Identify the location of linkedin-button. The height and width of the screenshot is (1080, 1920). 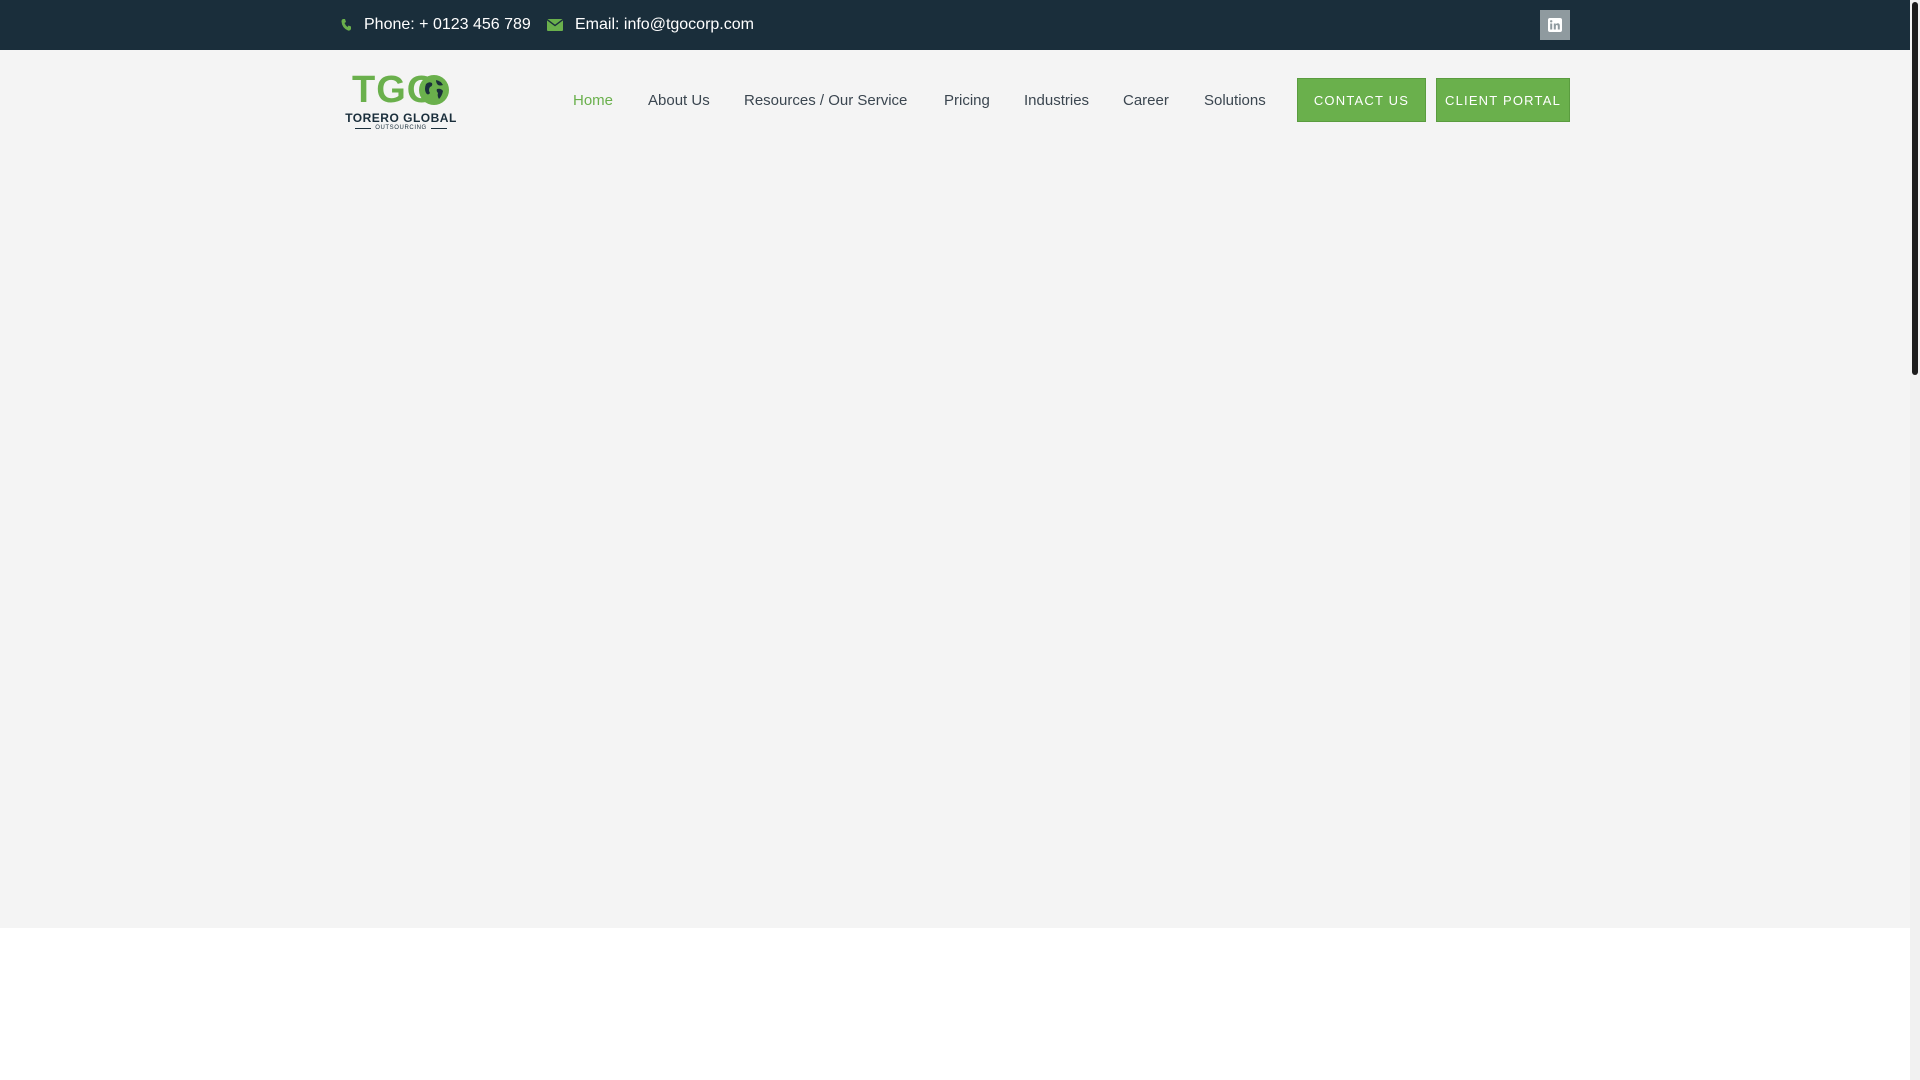
(1555, 25).